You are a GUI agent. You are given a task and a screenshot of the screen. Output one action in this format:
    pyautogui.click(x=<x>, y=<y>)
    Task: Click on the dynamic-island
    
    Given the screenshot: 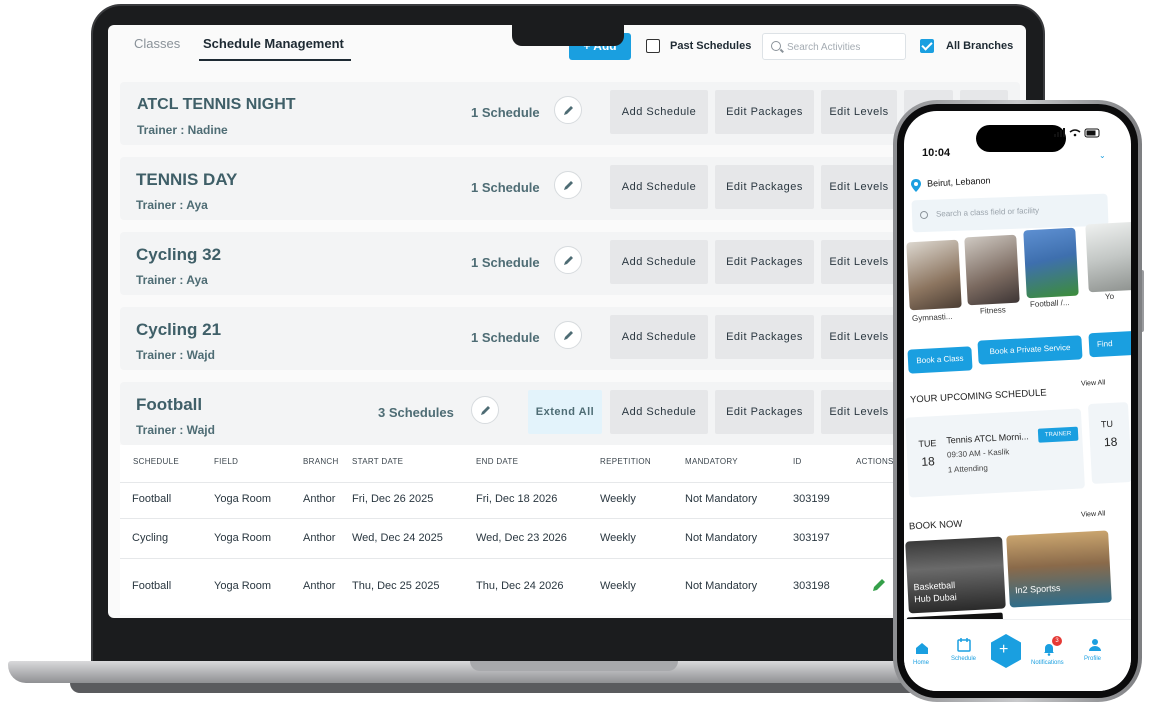 What is the action you would take?
    pyautogui.click(x=1021, y=138)
    